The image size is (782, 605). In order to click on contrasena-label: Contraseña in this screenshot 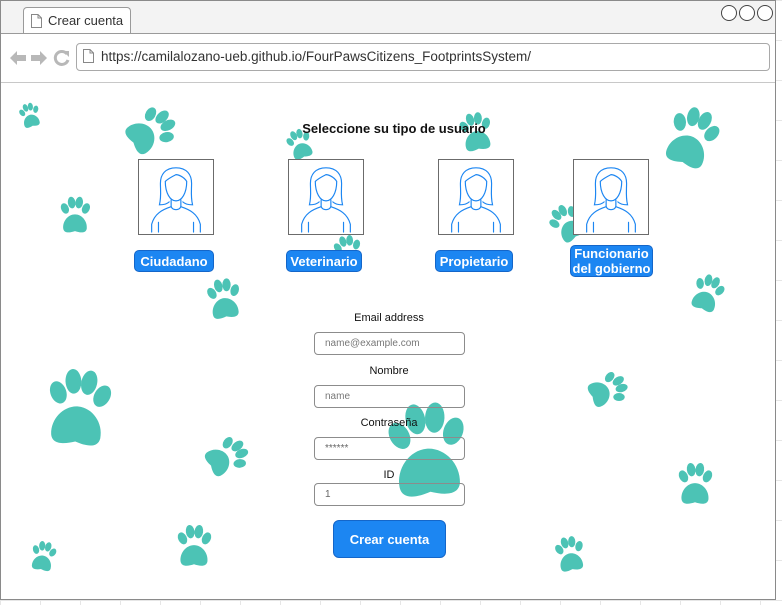, I will do `click(389, 423)`.